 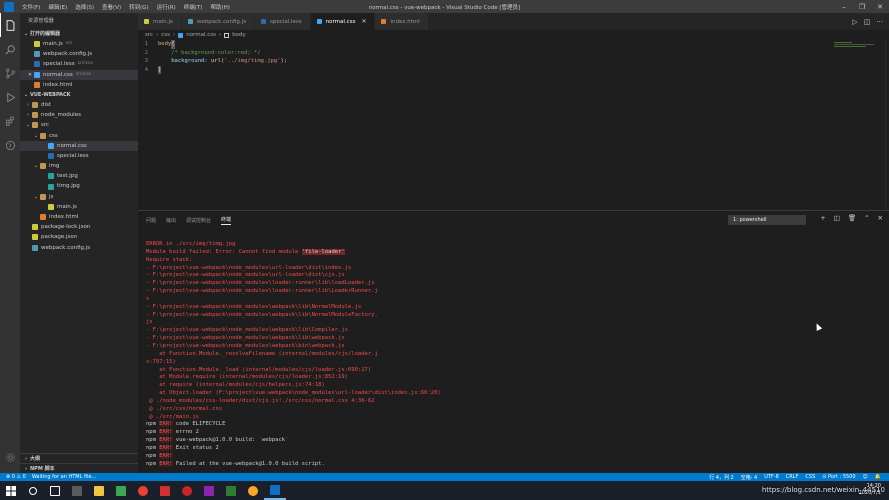 I want to click on tree-item-img: timg.jpg, so click(x=79, y=186).